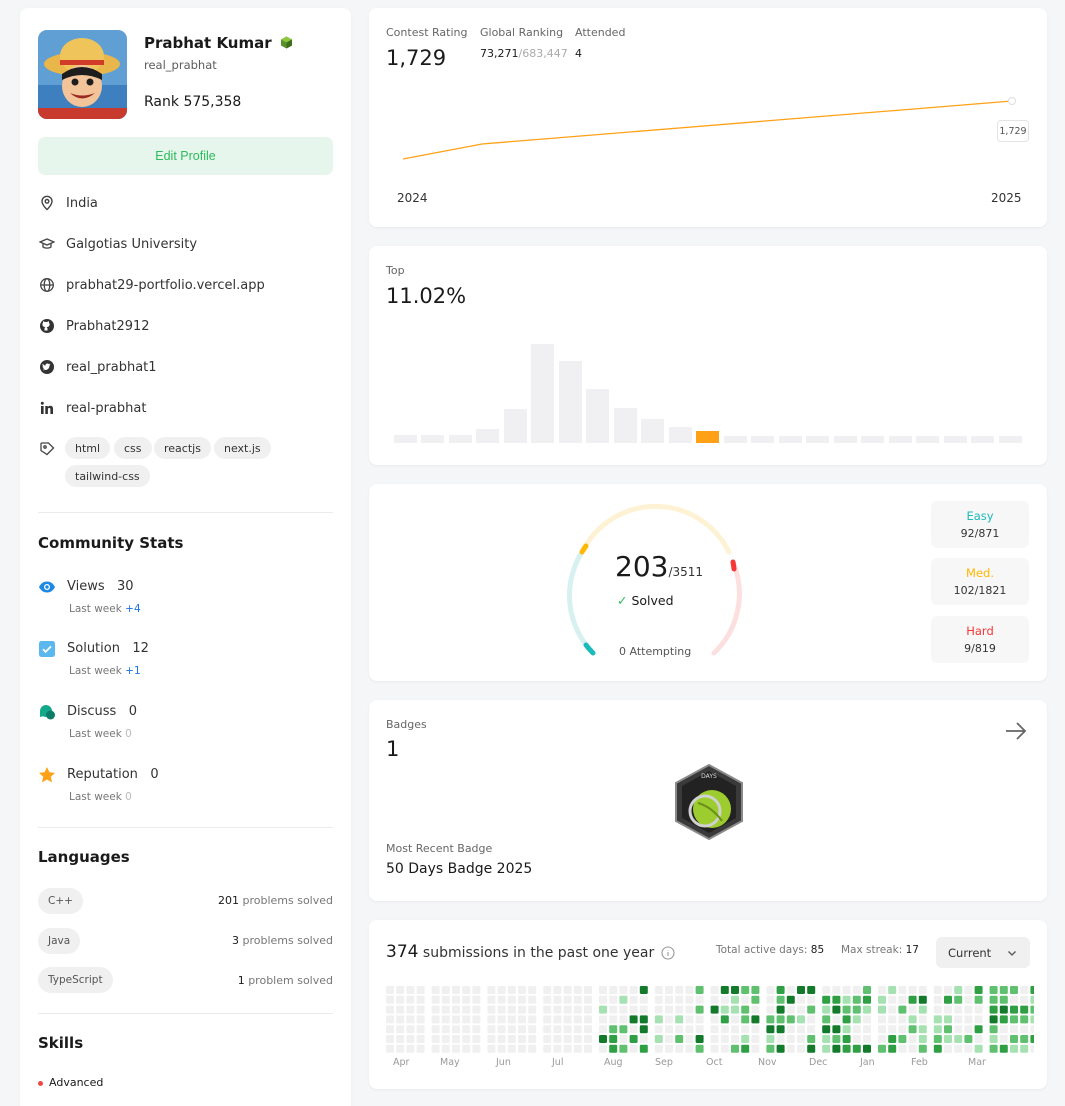 This screenshot has height=1106, width=1065. I want to click on rating-point, so click(1012, 101).